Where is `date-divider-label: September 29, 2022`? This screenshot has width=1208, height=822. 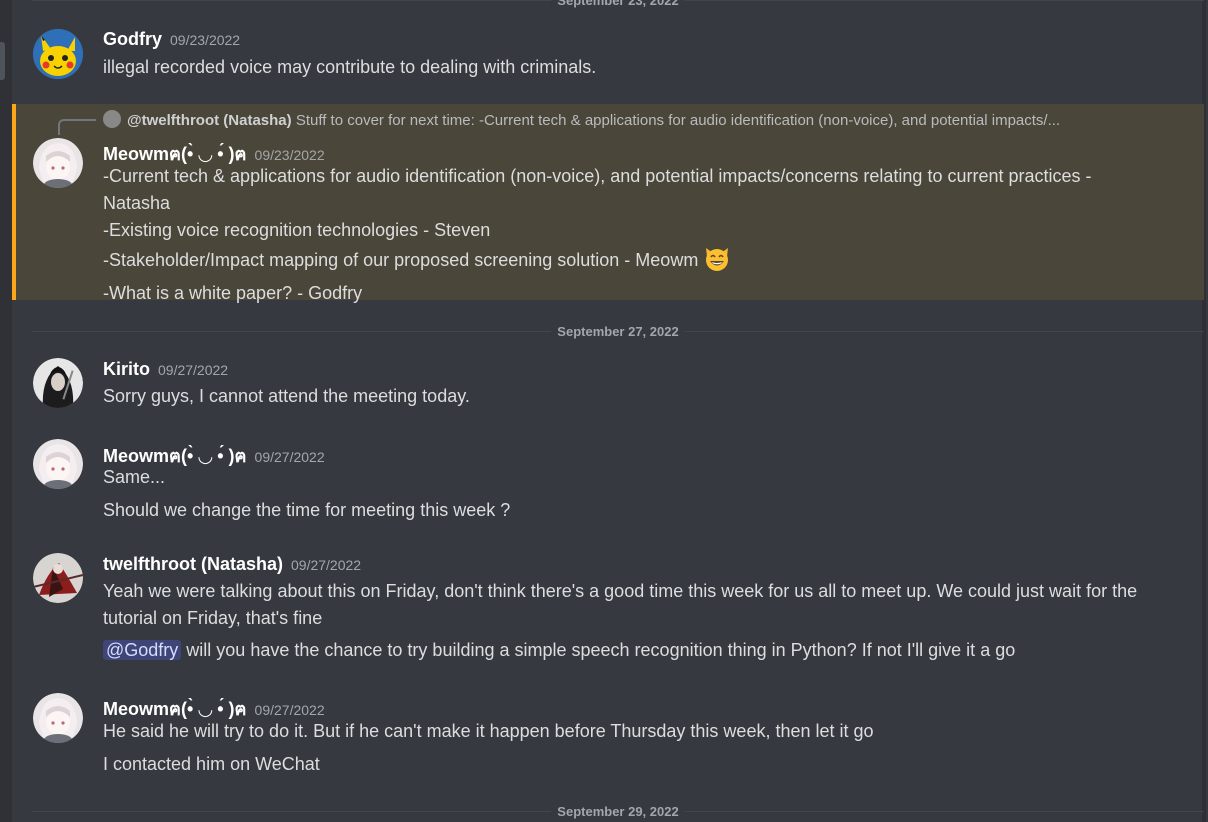 date-divider-label: September 29, 2022 is located at coordinates (618, 811).